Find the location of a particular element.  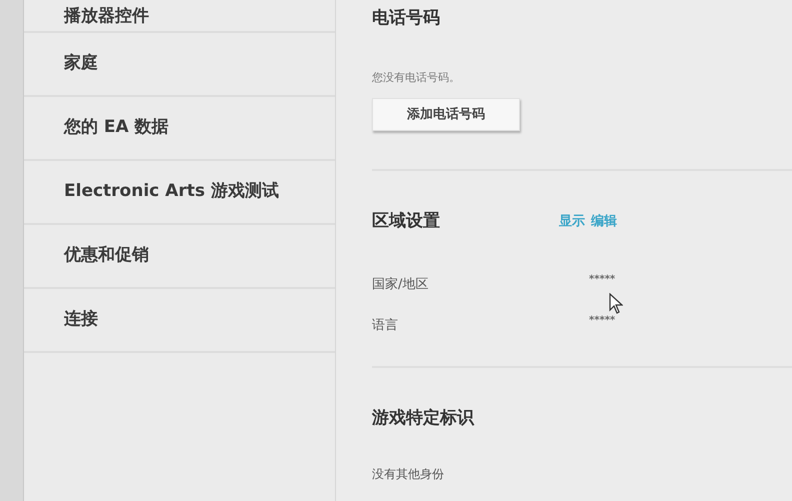

info-text: 没有其他身份 is located at coordinates (408, 474).